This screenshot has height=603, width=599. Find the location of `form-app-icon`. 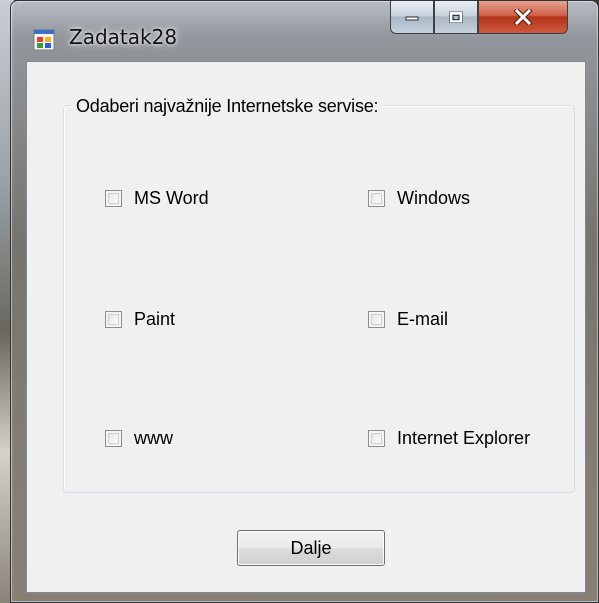

form-app-icon is located at coordinates (44, 40).